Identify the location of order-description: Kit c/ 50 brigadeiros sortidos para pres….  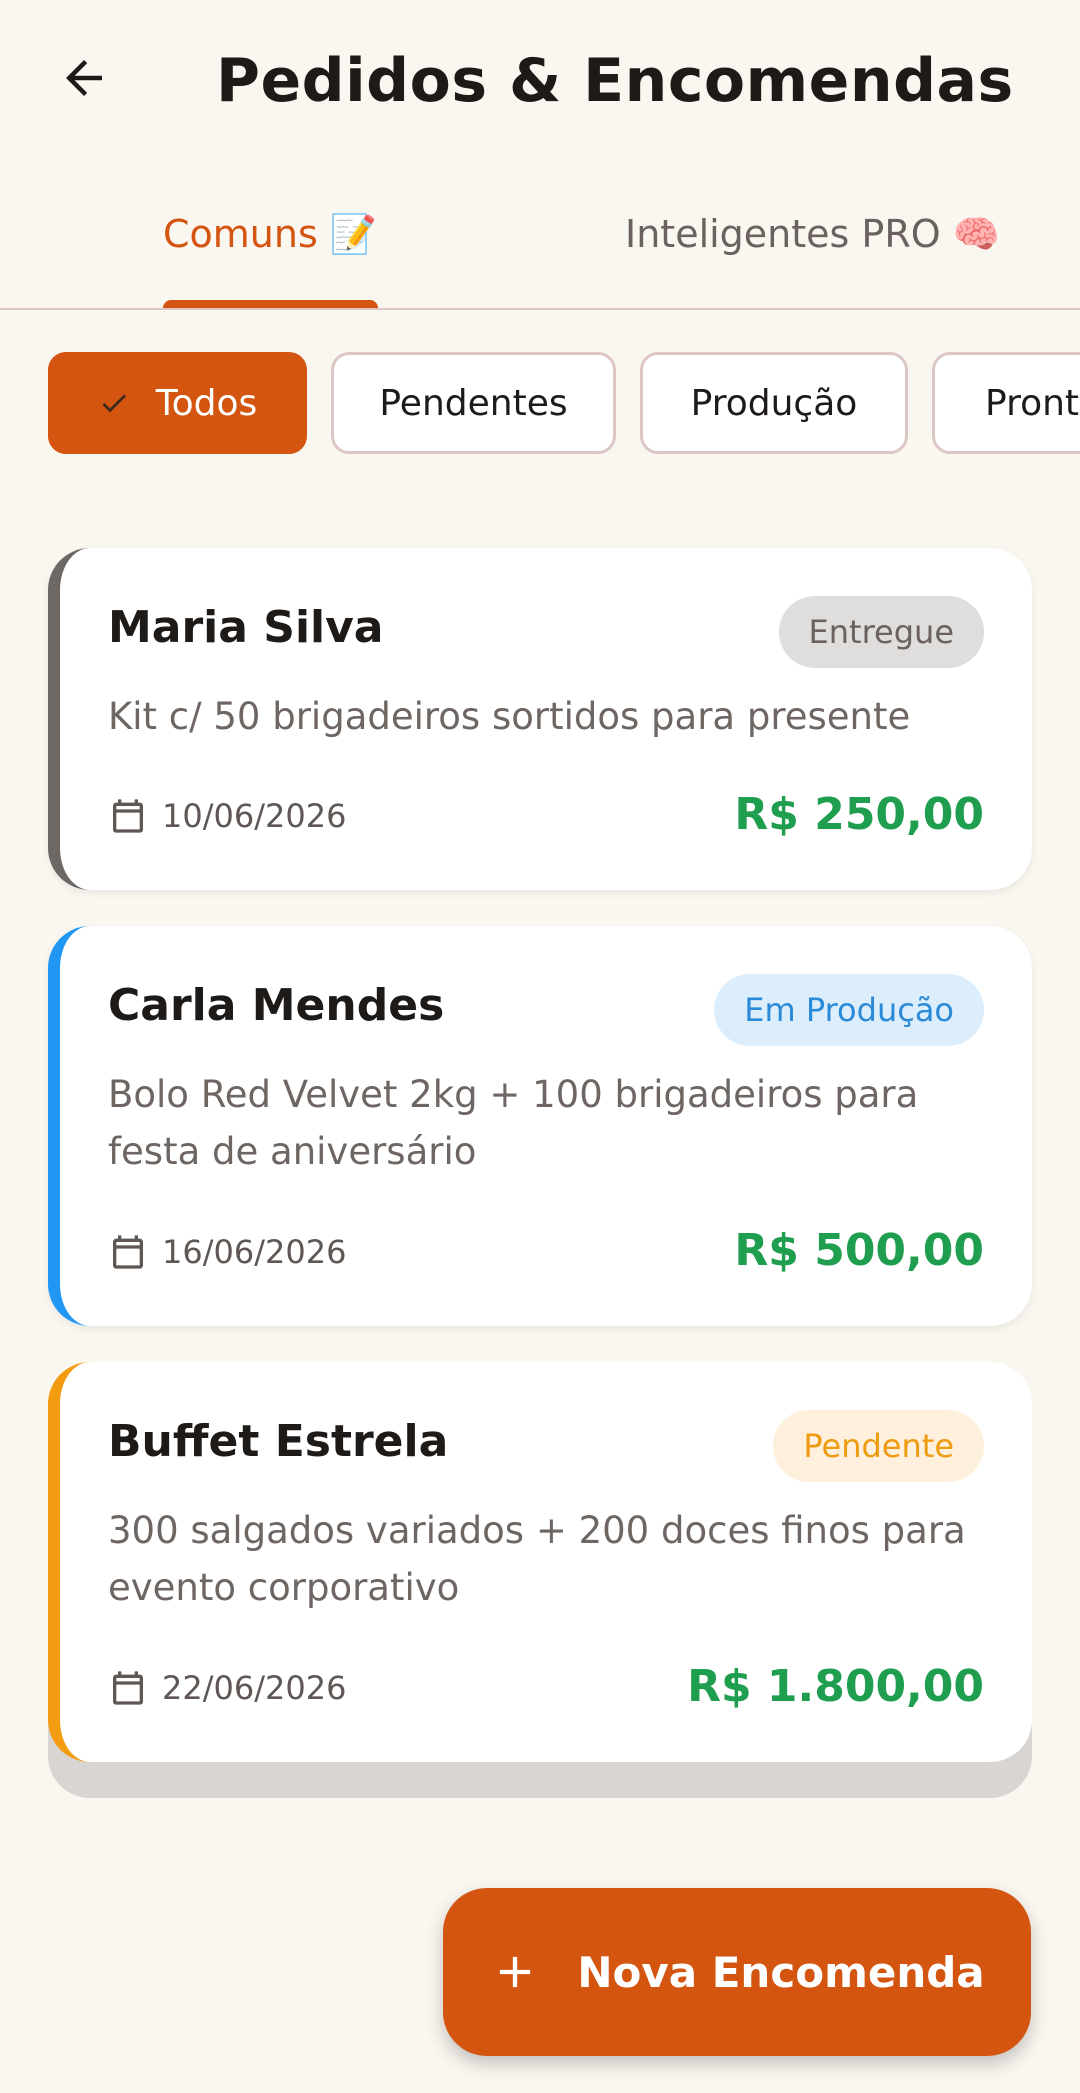
(509, 716).